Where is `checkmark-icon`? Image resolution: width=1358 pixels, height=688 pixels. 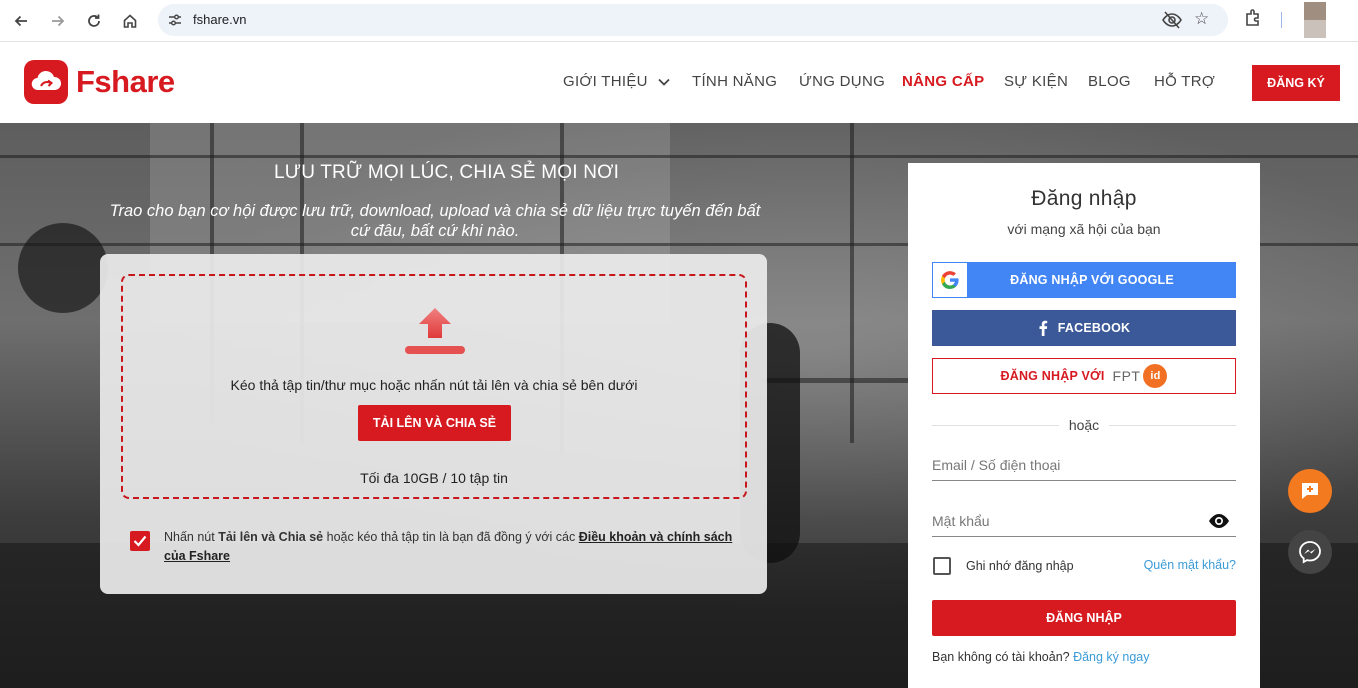 checkmark-icon is located at coordinates (140, 541).